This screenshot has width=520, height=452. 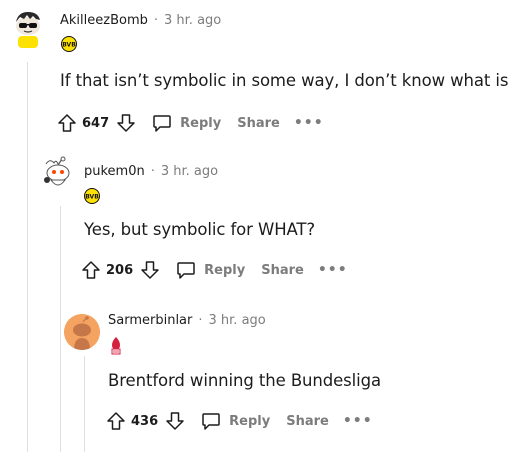 What do you see at coordinates (116, 345) in the screenshot?
I see `club-crest-flair-icon` at bounding box center [116, 345].